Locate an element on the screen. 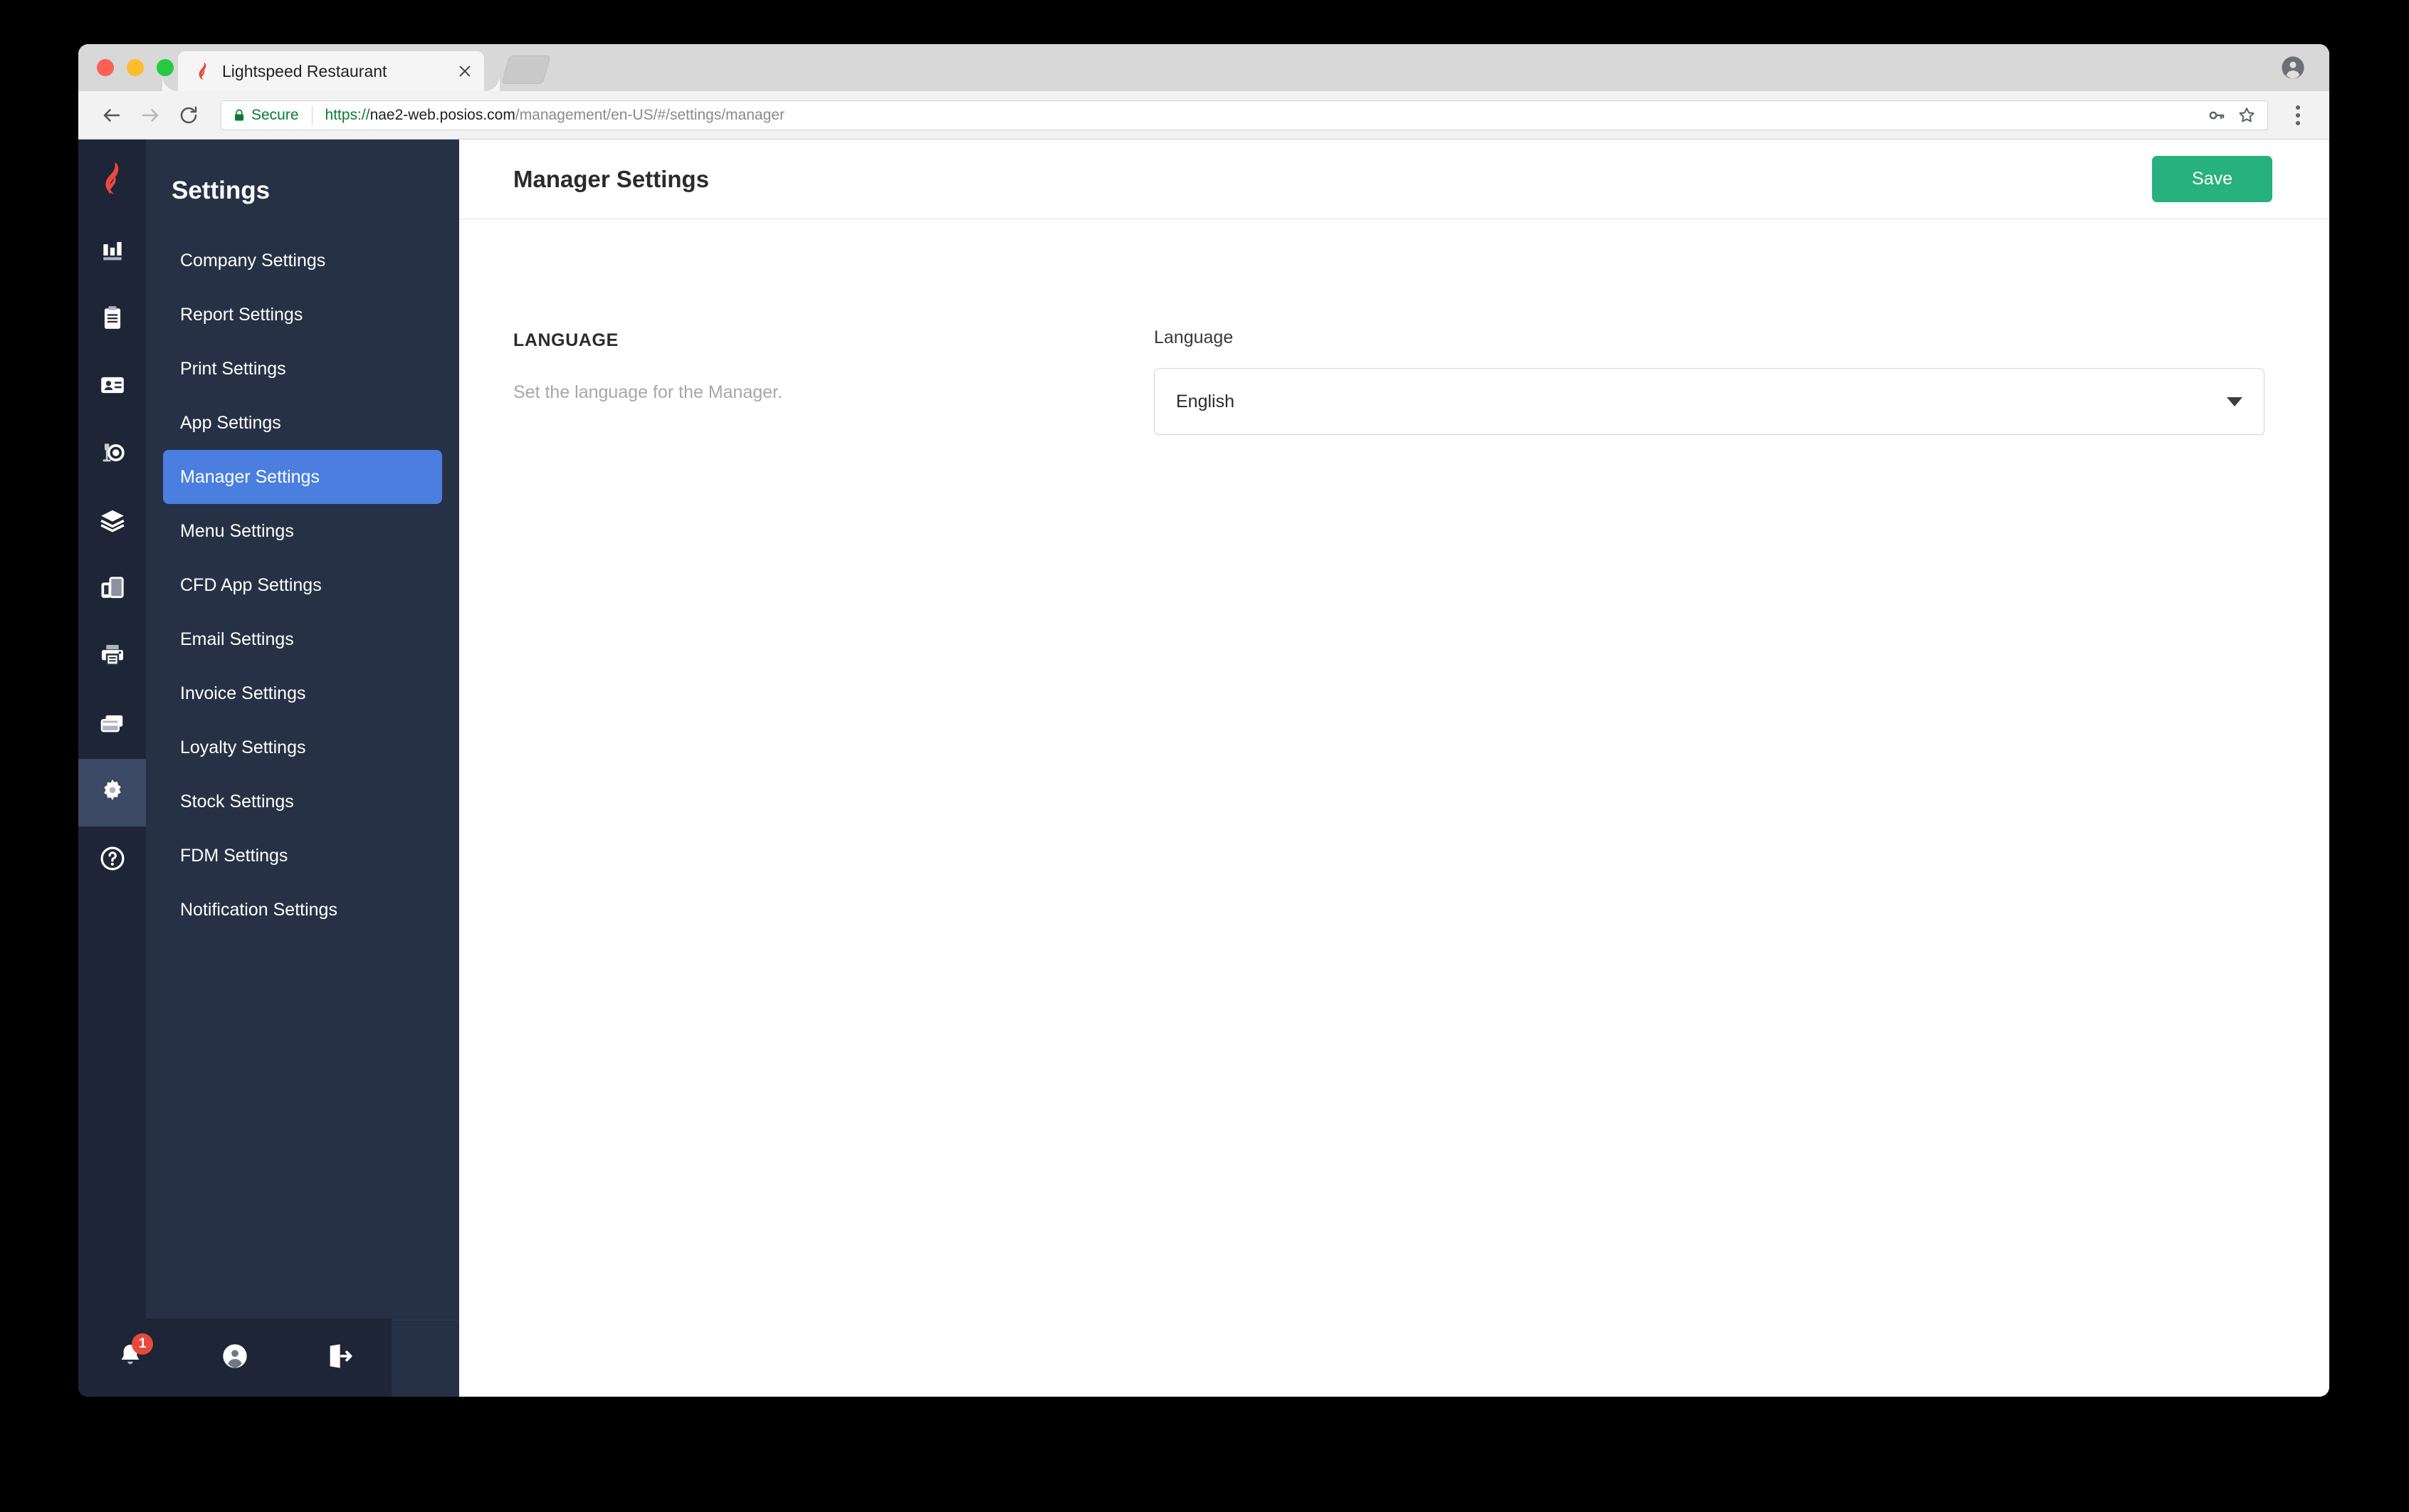  section-heading: LANGUAGE is located at coordinates (566, 340).